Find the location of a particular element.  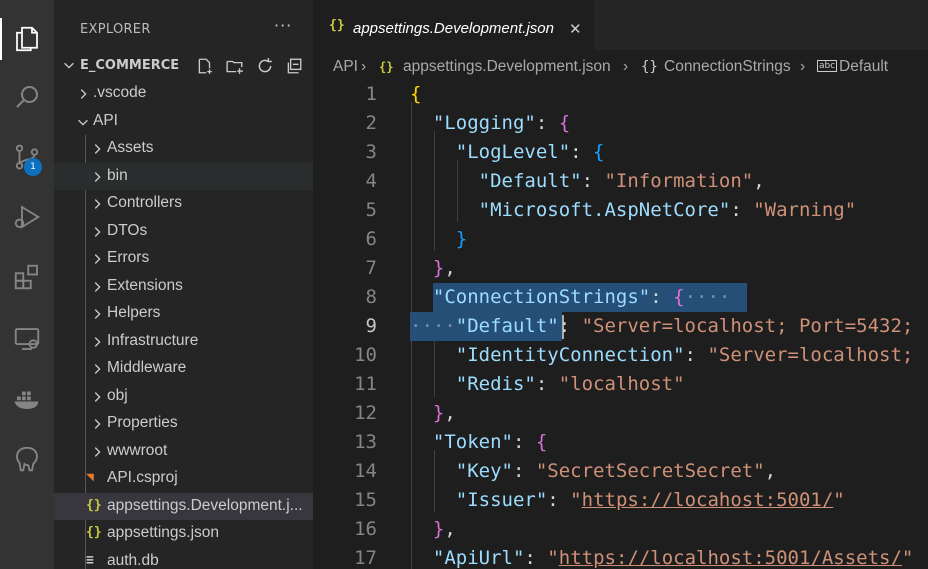

tree-item-properties: Properties is located at coordinates (183, 424).